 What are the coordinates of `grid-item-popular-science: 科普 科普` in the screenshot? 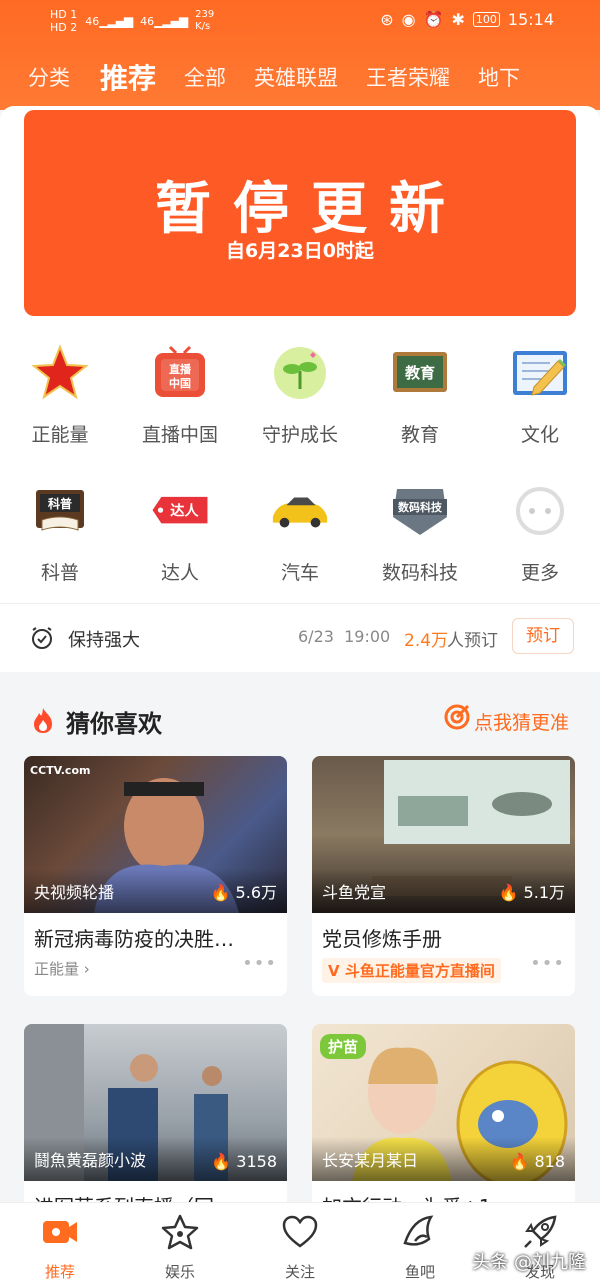 It's located at (60, 532).